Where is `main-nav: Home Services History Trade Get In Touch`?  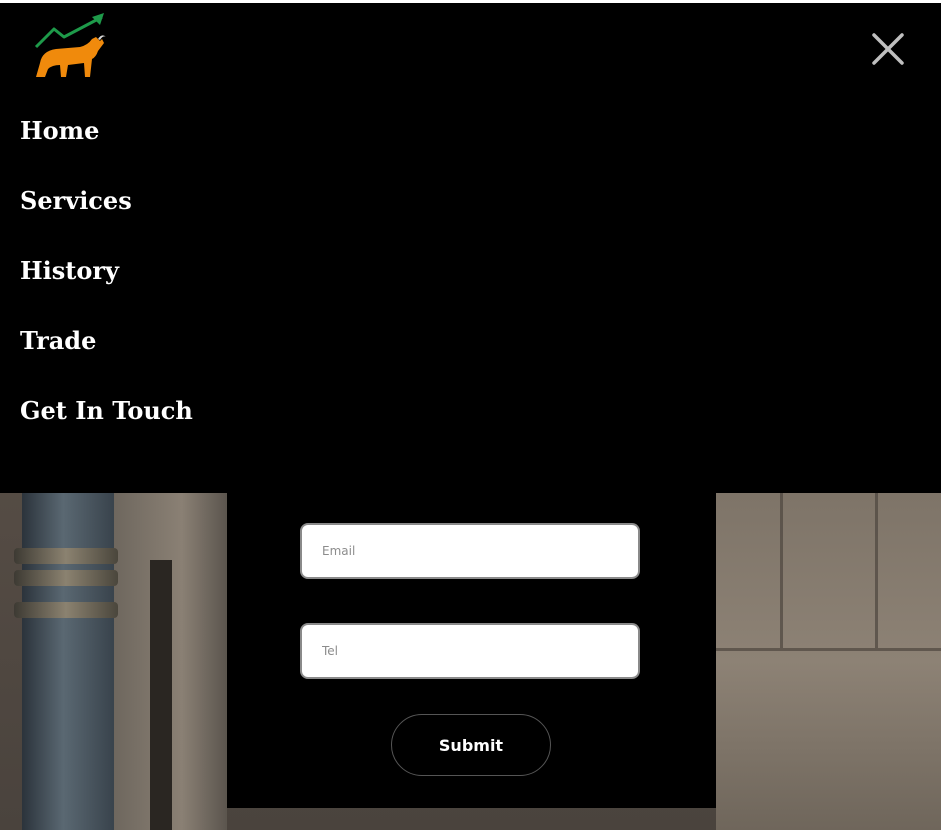
main-nav: Home Services History Trade Get In Touch is located at coordinates (106, 288).